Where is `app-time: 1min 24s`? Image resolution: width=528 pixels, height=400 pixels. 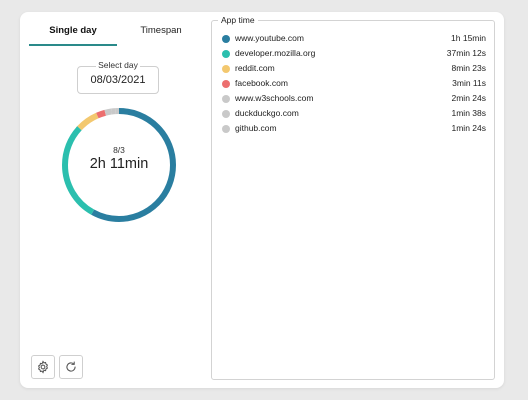
app-time: 1min 24s is located at coordinates (469, 128).